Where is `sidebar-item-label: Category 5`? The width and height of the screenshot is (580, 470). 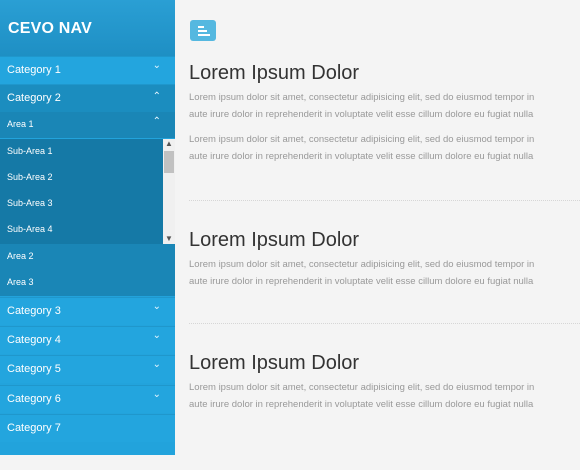 sidebar-item-label: Category 5 is located at coordinates (34, 369).